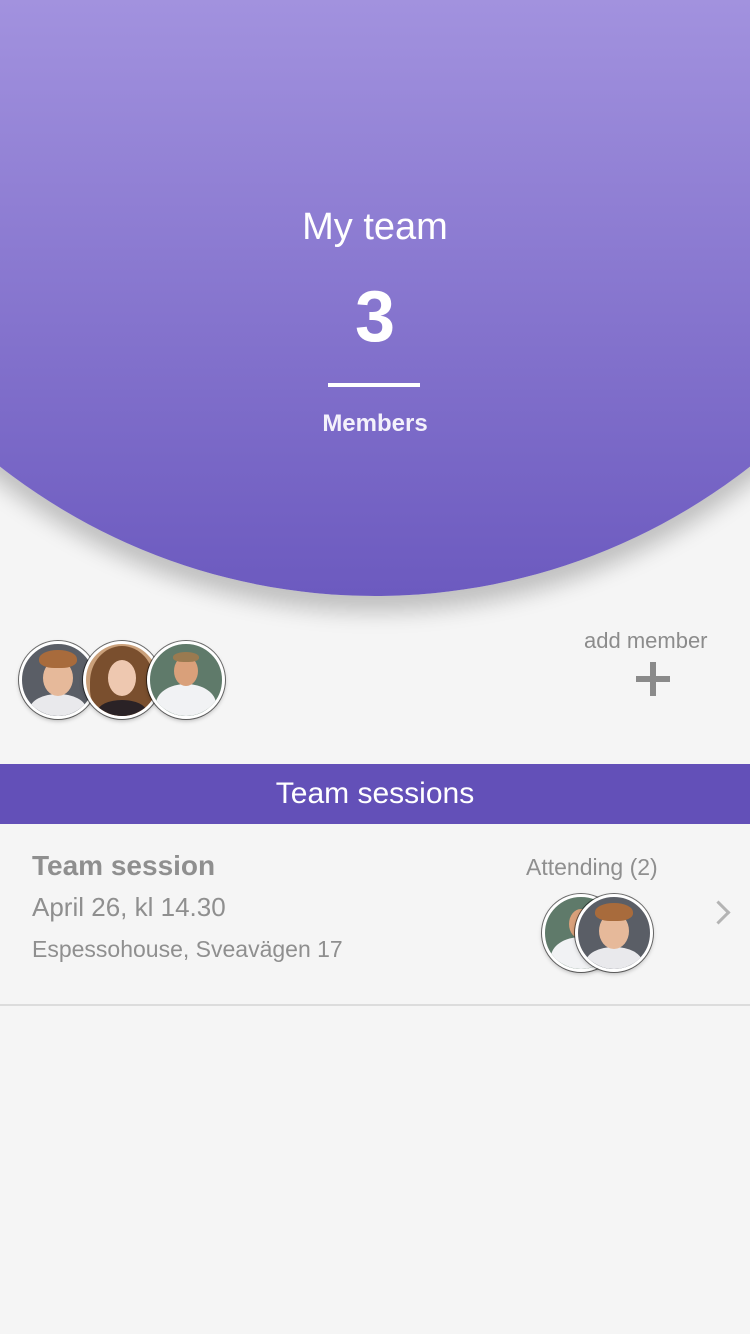 Image resolution: width=750 pixels, height=1334 pixels. I want to click on plus-icon, so click(653, 679).